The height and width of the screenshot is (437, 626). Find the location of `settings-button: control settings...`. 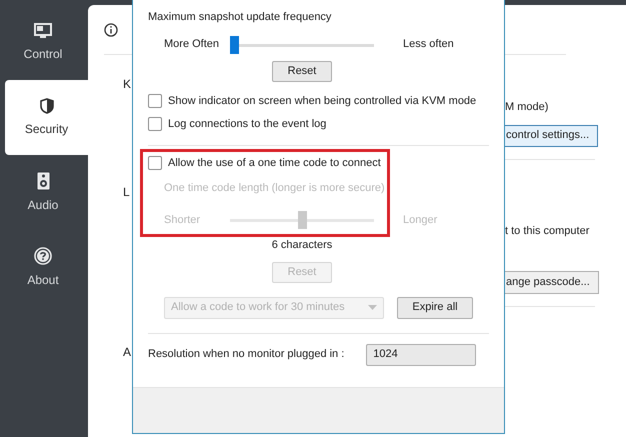

settings-button: control settings... is located at coordinates (551, 135).